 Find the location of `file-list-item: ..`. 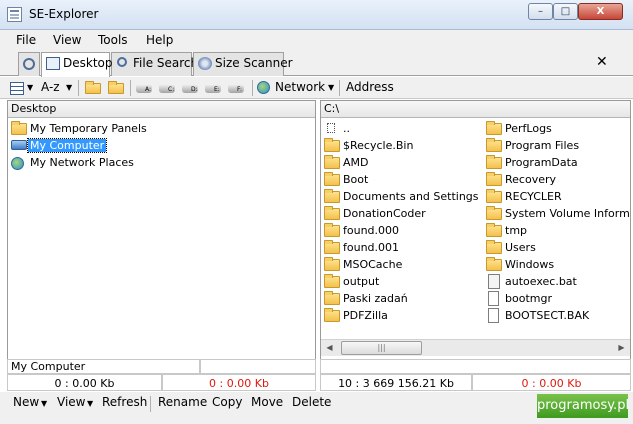

file-list-item: .. is located at coordinates (337, 129).